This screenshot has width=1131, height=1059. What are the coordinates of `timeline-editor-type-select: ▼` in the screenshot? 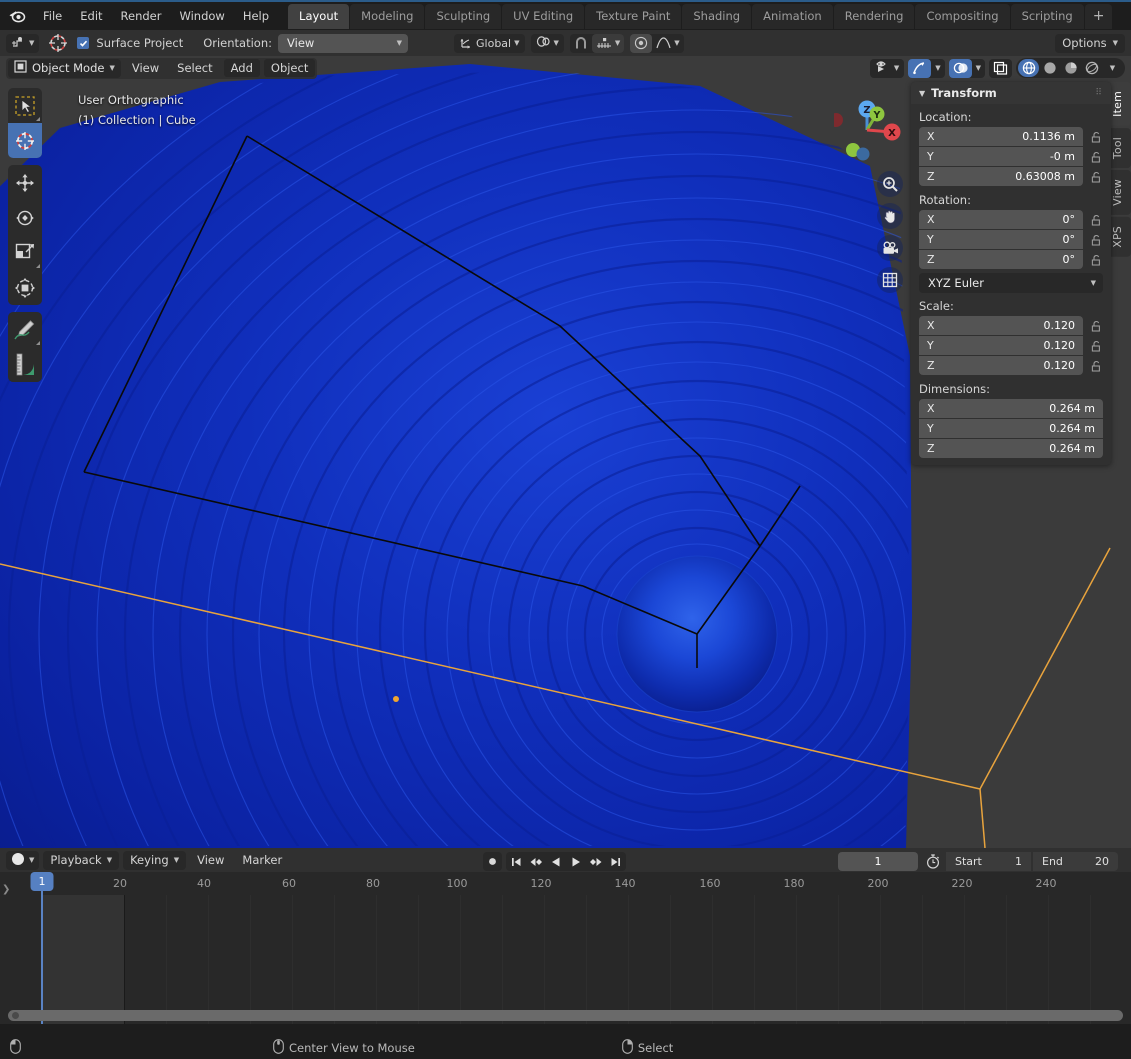 It's located at (23, 860).